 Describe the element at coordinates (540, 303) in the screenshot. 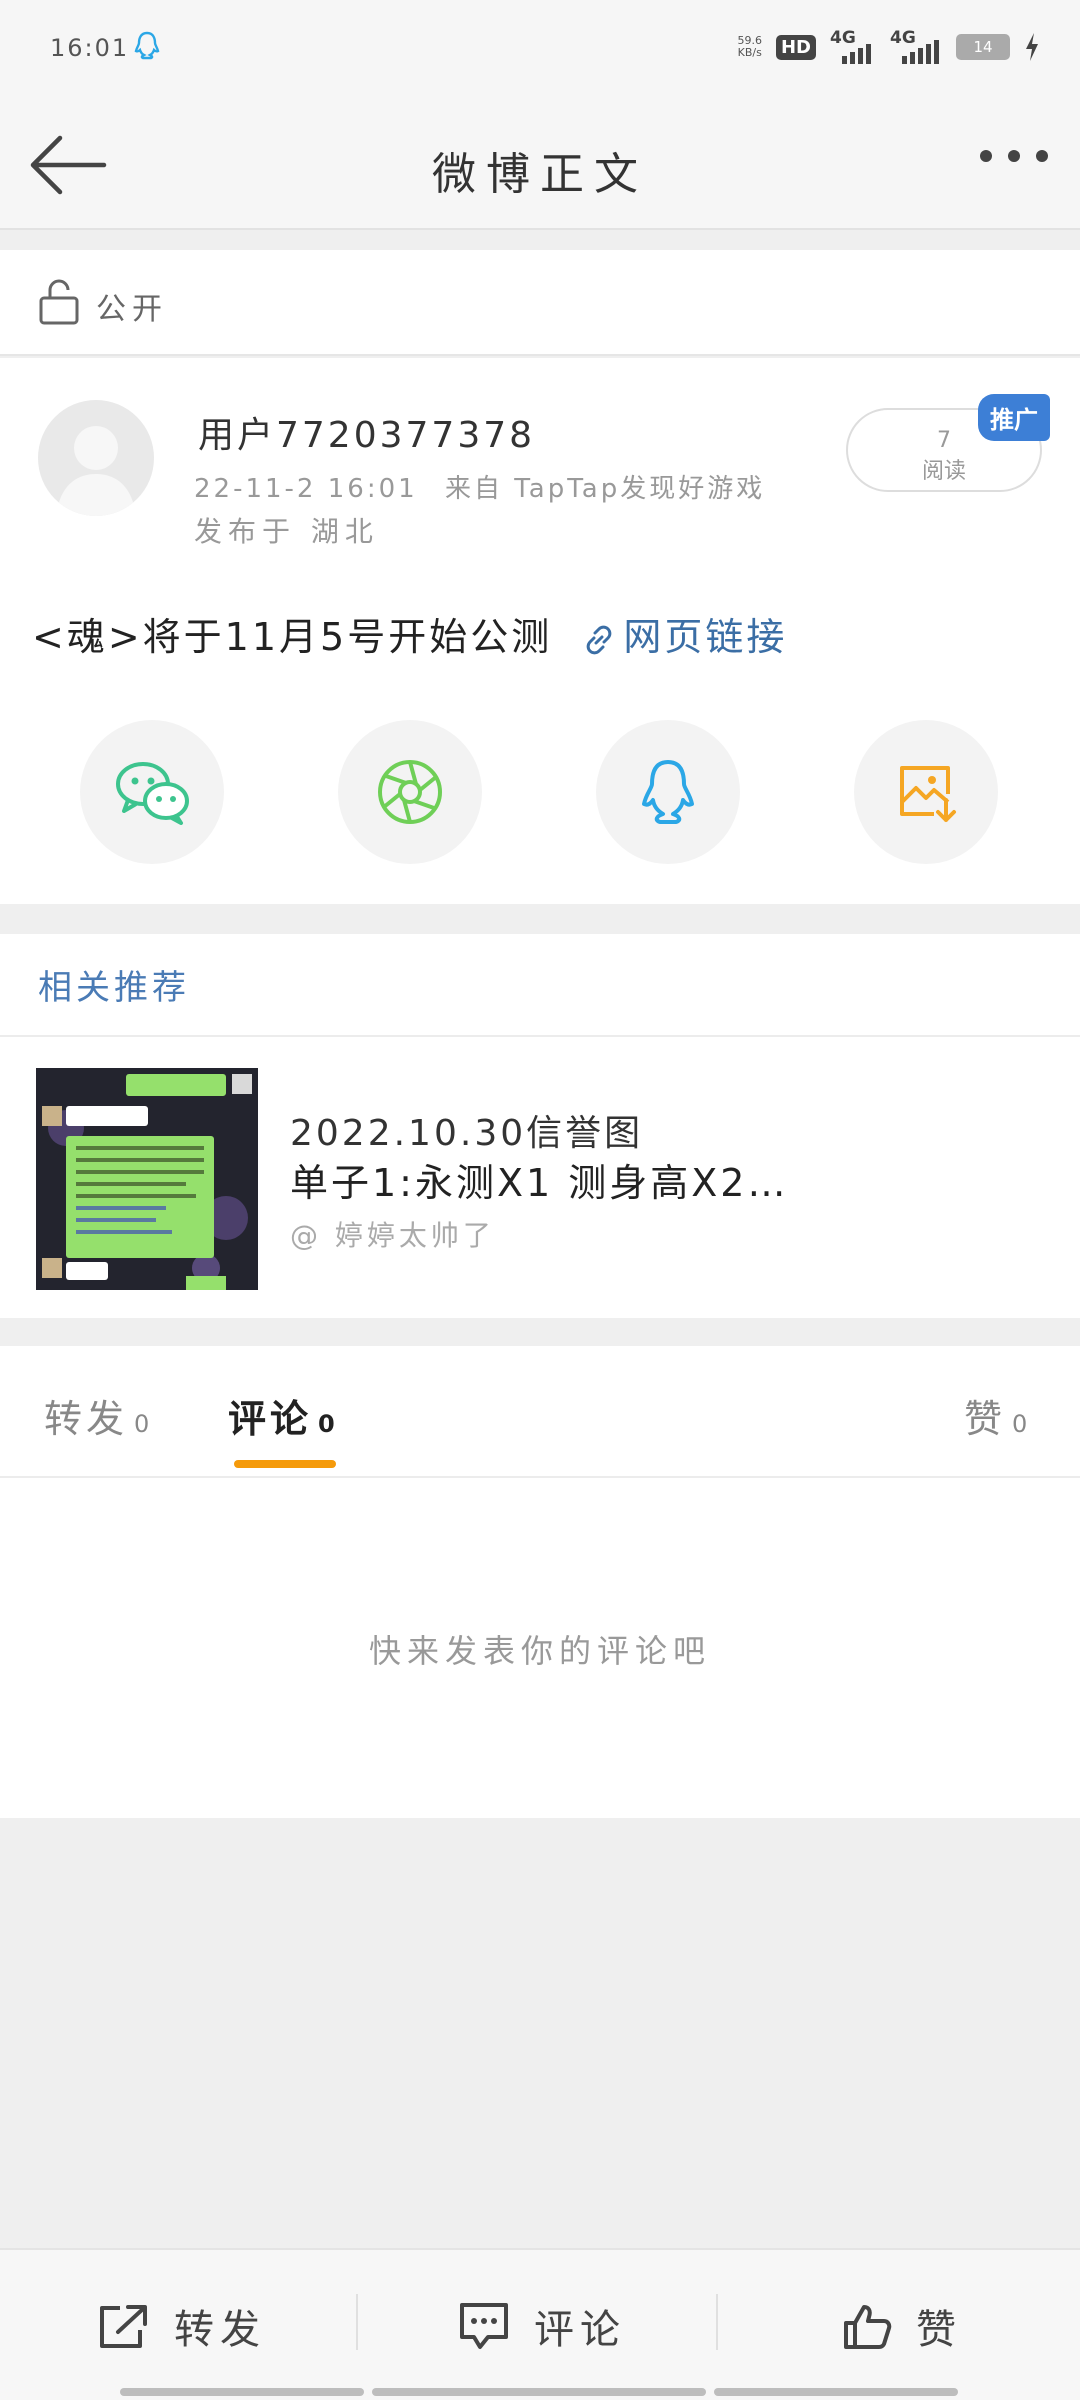

I see `visibility-row: 公开` at that location.